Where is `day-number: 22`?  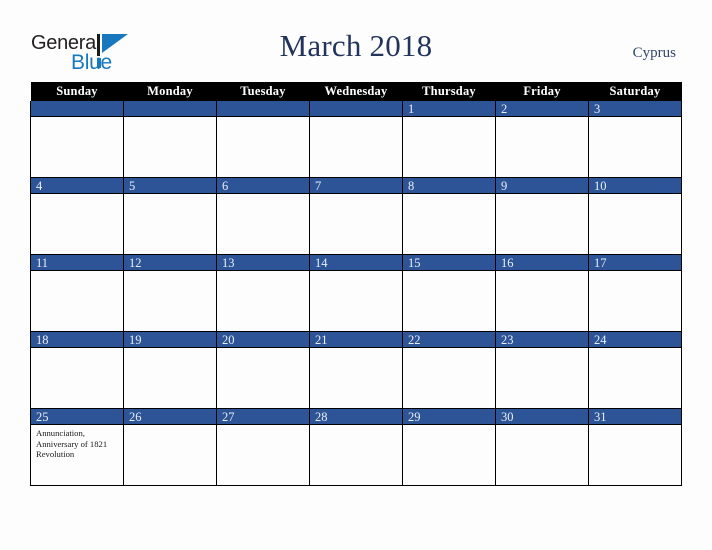
day-number: 22 is located at coordinates (449, 340).